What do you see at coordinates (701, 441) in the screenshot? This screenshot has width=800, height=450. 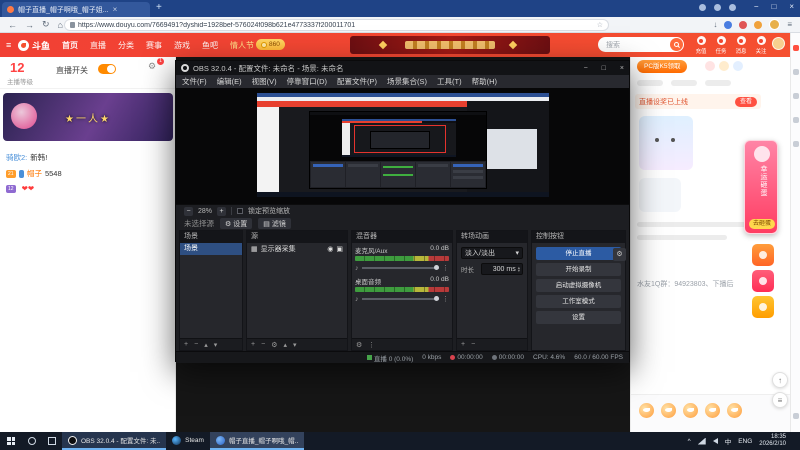 I see `network-icon` at bounding box center [701, 441].